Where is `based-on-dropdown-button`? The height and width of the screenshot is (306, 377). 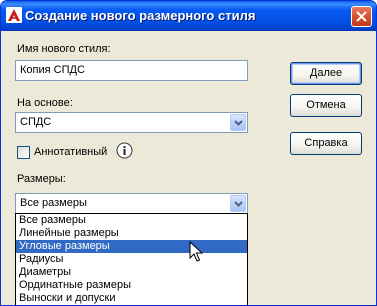 based-on-dropdown-button is located at coordinates (238, 122).